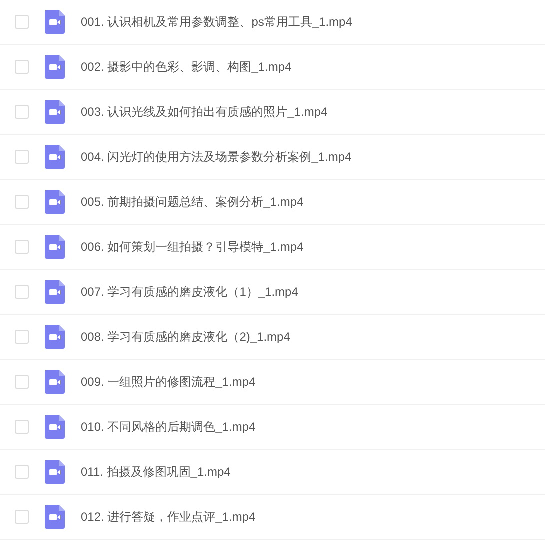  What do you see at coordinates (168, 427) in the screenshot?
I see `file-name: 010. 不同风格的后期调色_1.mp4` at bounding box center [168, 427].